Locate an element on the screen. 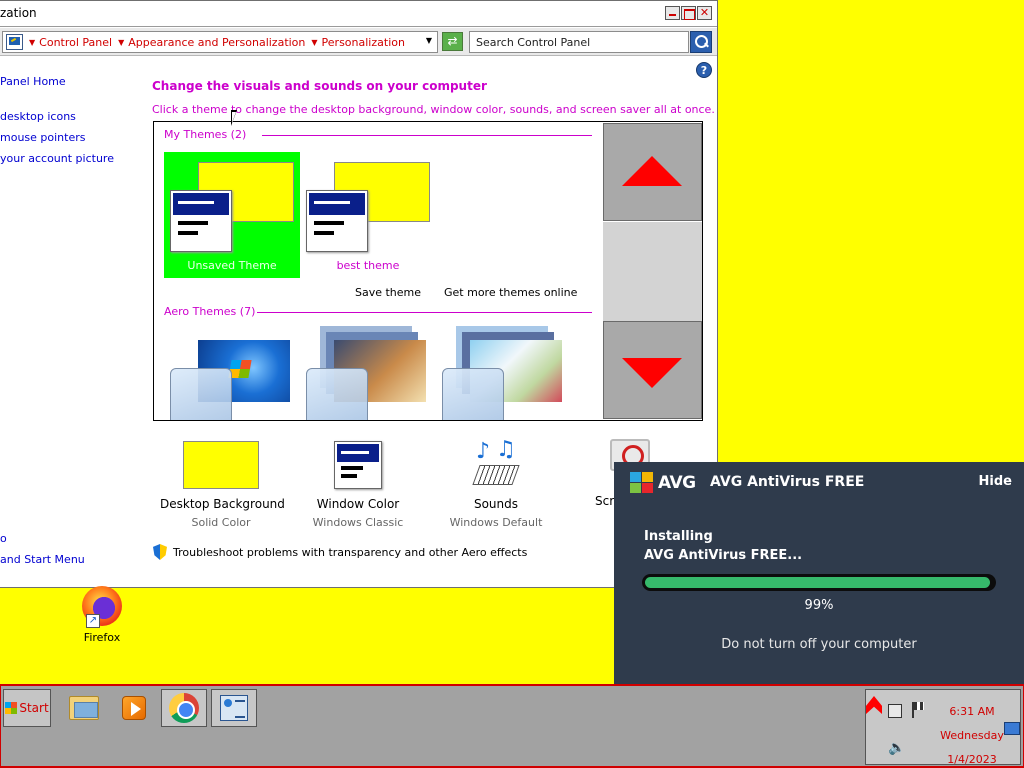 Image resolution: width=1024 pixels, height=768 pixels. taskbar-control-panel is located at coordinates (234, 708).